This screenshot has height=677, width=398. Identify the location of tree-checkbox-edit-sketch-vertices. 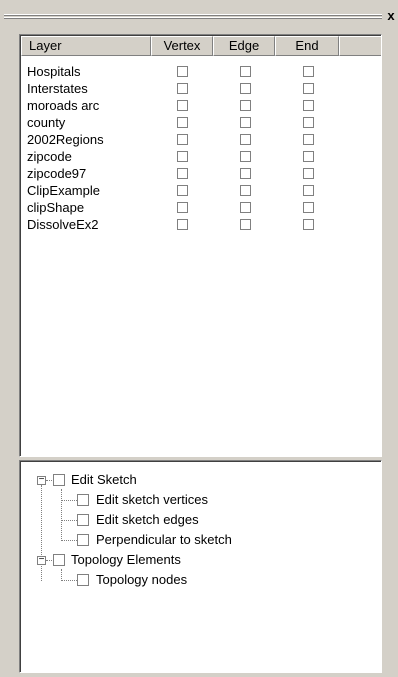
(83, 500).